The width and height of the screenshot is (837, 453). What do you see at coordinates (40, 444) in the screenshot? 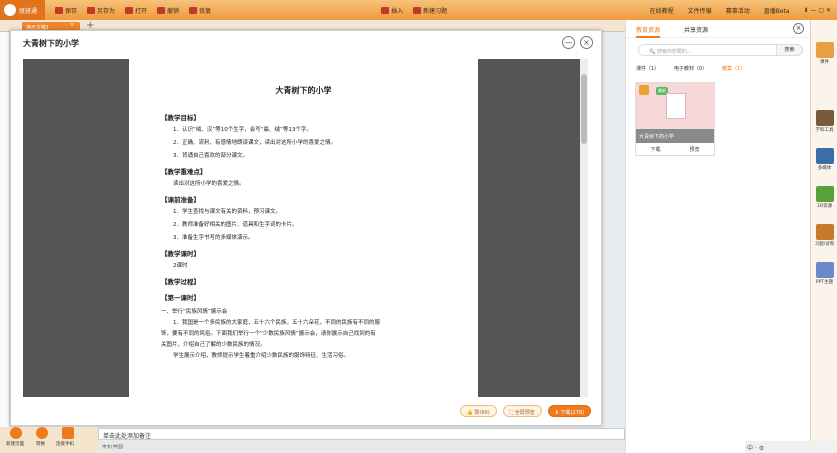
I see `convert-label: 转换` at bounding box center [40, 444].